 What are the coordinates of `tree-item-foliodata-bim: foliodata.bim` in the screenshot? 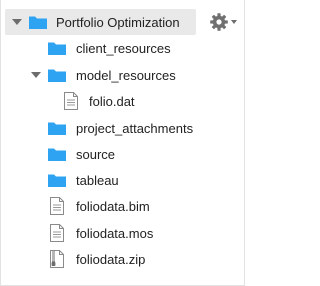 It's located at (99, 206).